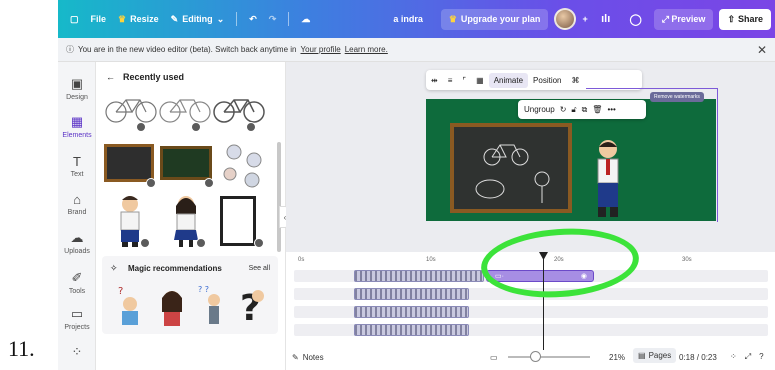  What do you see at coordinates (129, 163) in the screenshot?
I see `chalkboard-thumbnail` at bounding box center [129, 163].